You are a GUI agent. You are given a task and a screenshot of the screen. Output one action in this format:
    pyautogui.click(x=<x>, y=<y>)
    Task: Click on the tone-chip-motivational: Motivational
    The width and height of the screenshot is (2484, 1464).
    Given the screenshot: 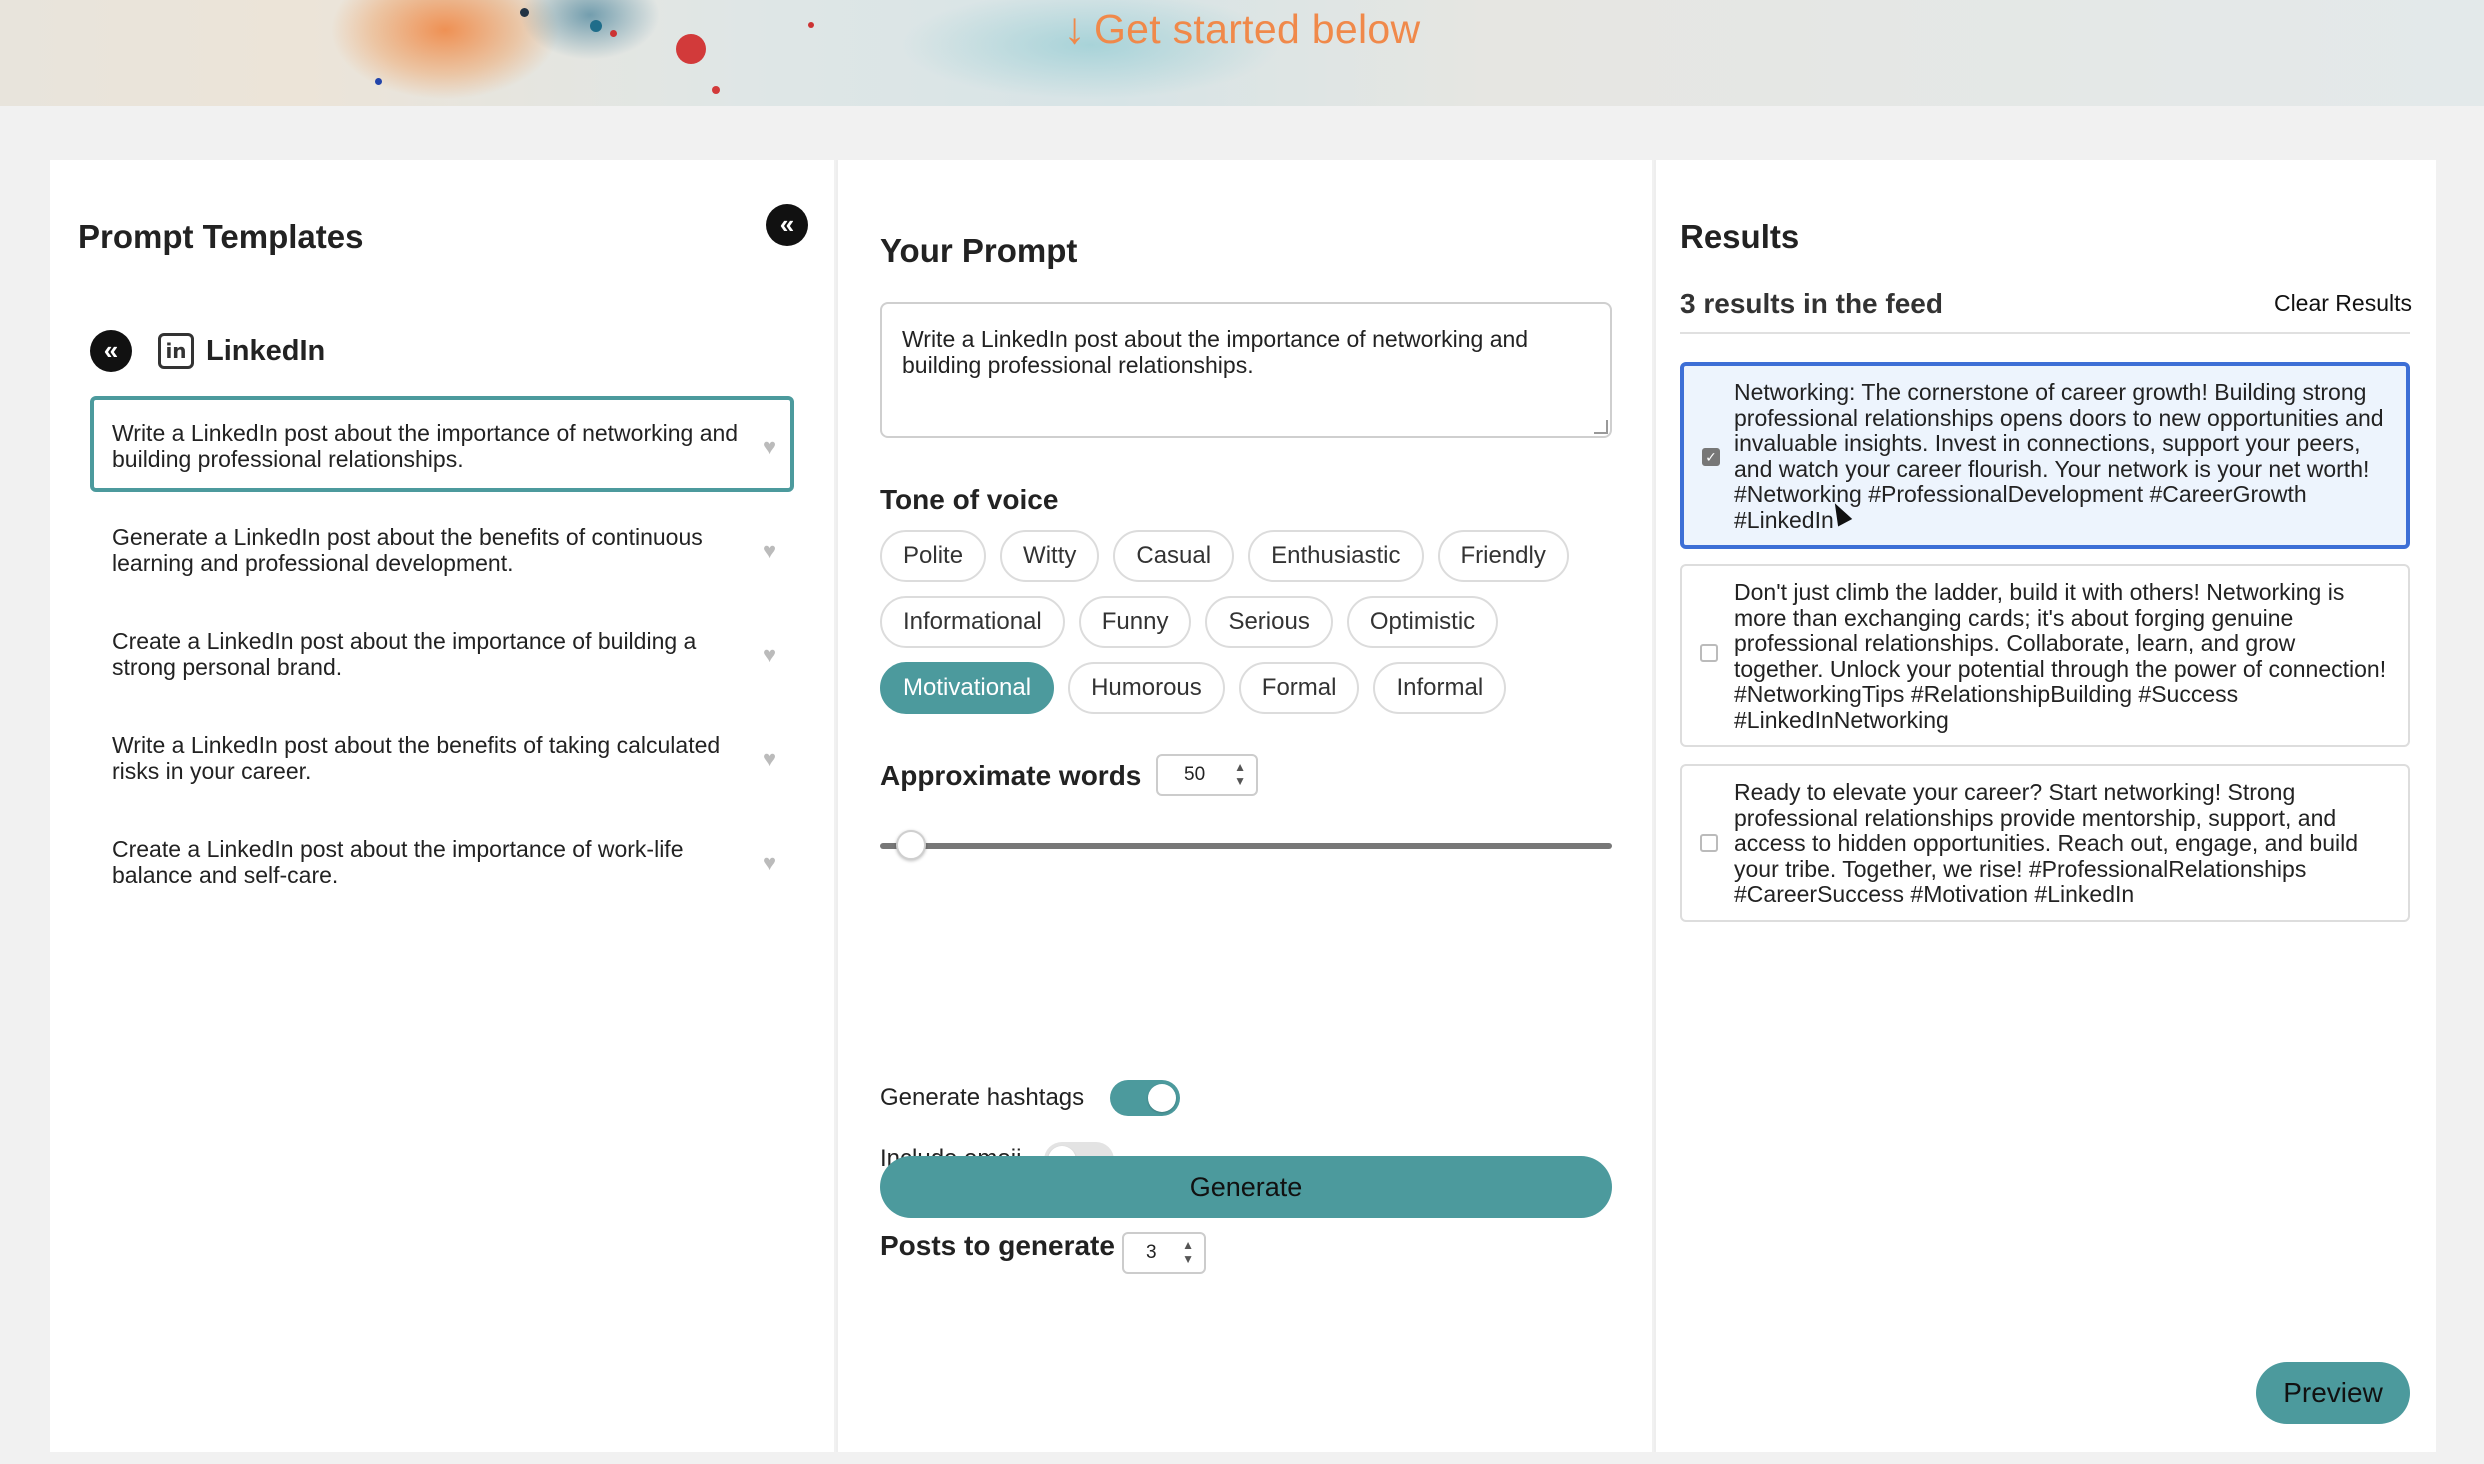 What is the action you would take?
    pyautogui.click(x=967, y=688)
    